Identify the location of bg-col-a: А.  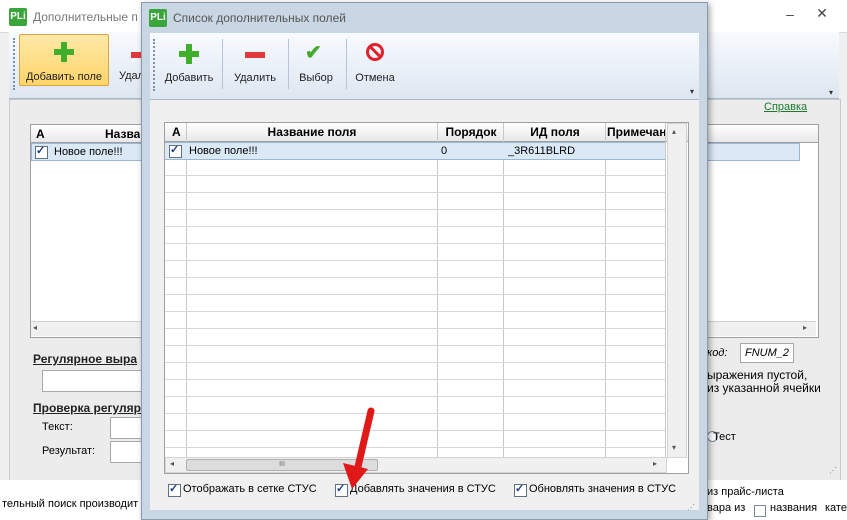
(40, 134).